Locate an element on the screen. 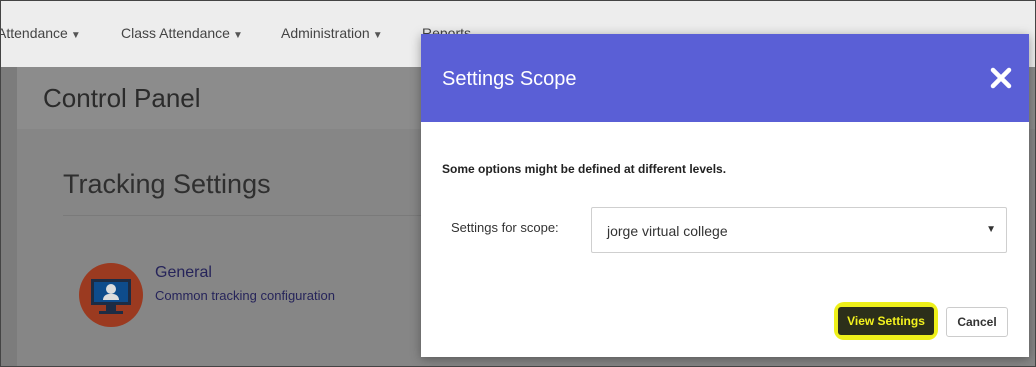  view-settings-button: View Settings is located at coordinates (886, 321).